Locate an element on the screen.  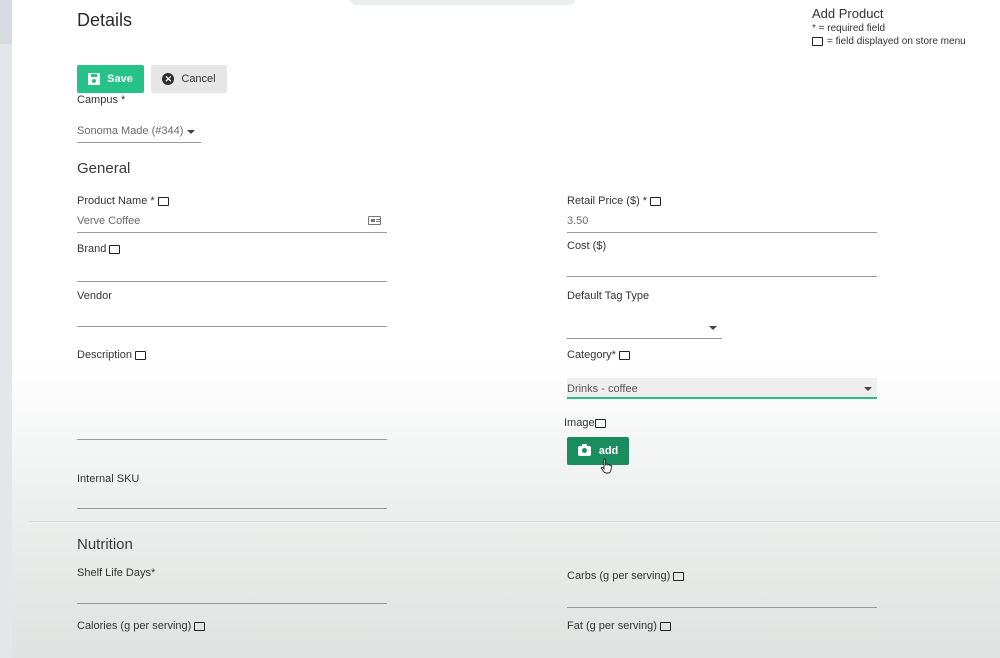
product-name-label: Product Name * is located at coordinates (123, 201).